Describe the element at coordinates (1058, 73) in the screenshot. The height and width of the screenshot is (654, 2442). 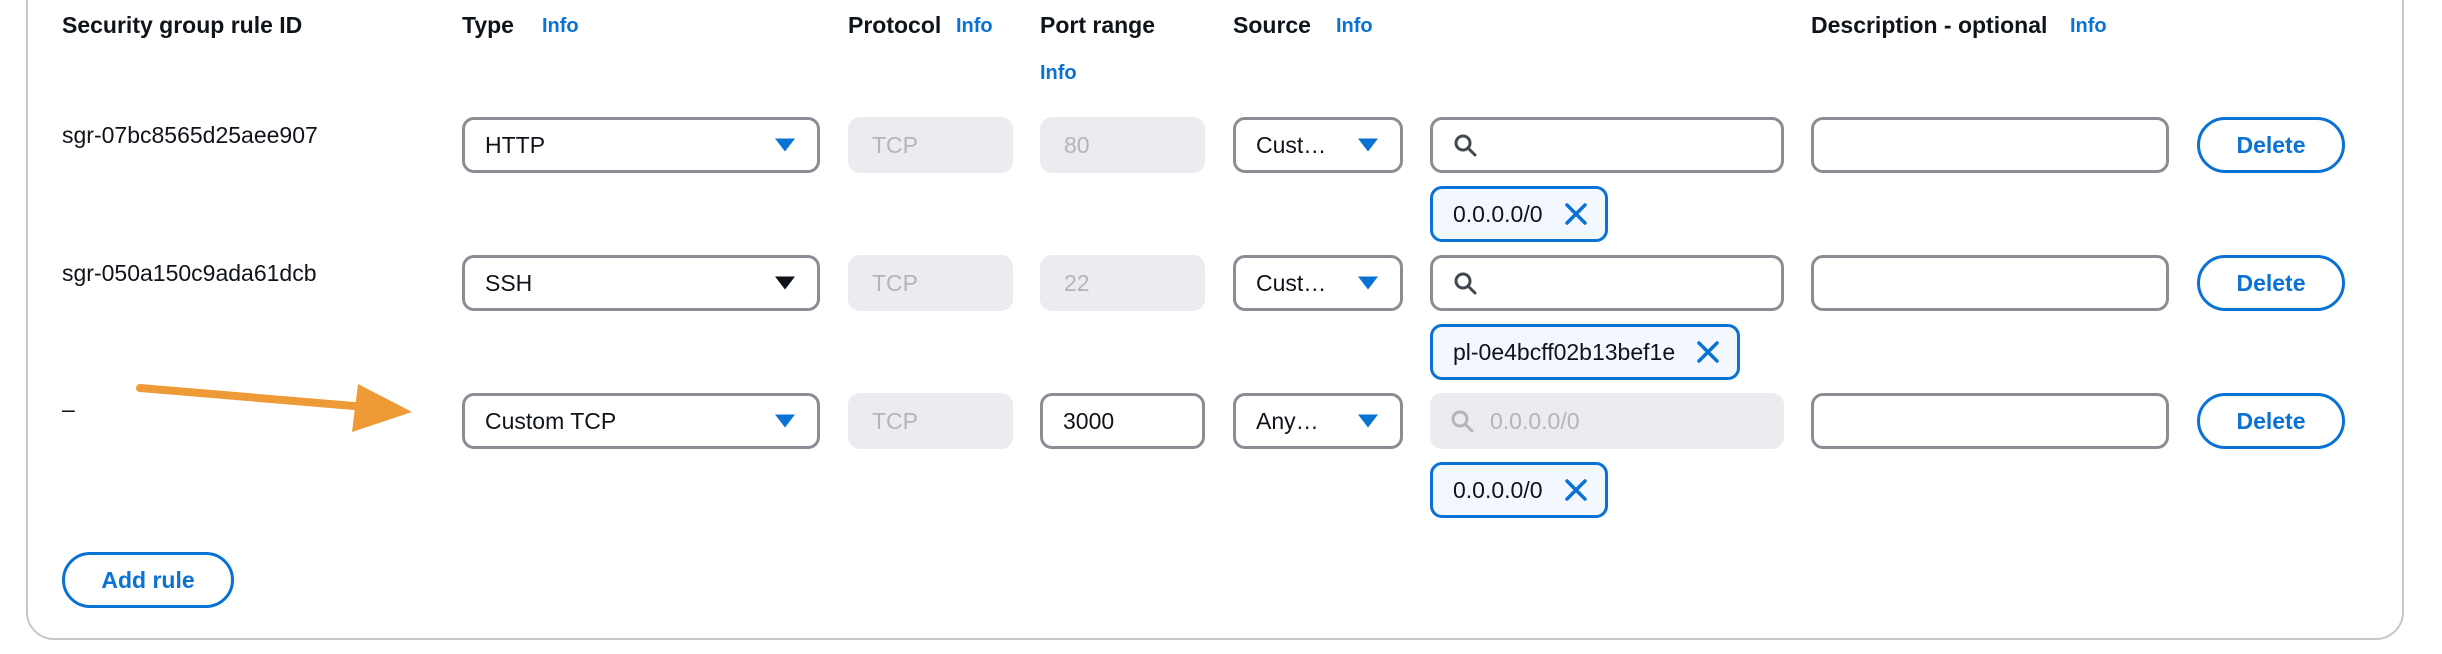
I see `port-range-info-link: Info` at that location.